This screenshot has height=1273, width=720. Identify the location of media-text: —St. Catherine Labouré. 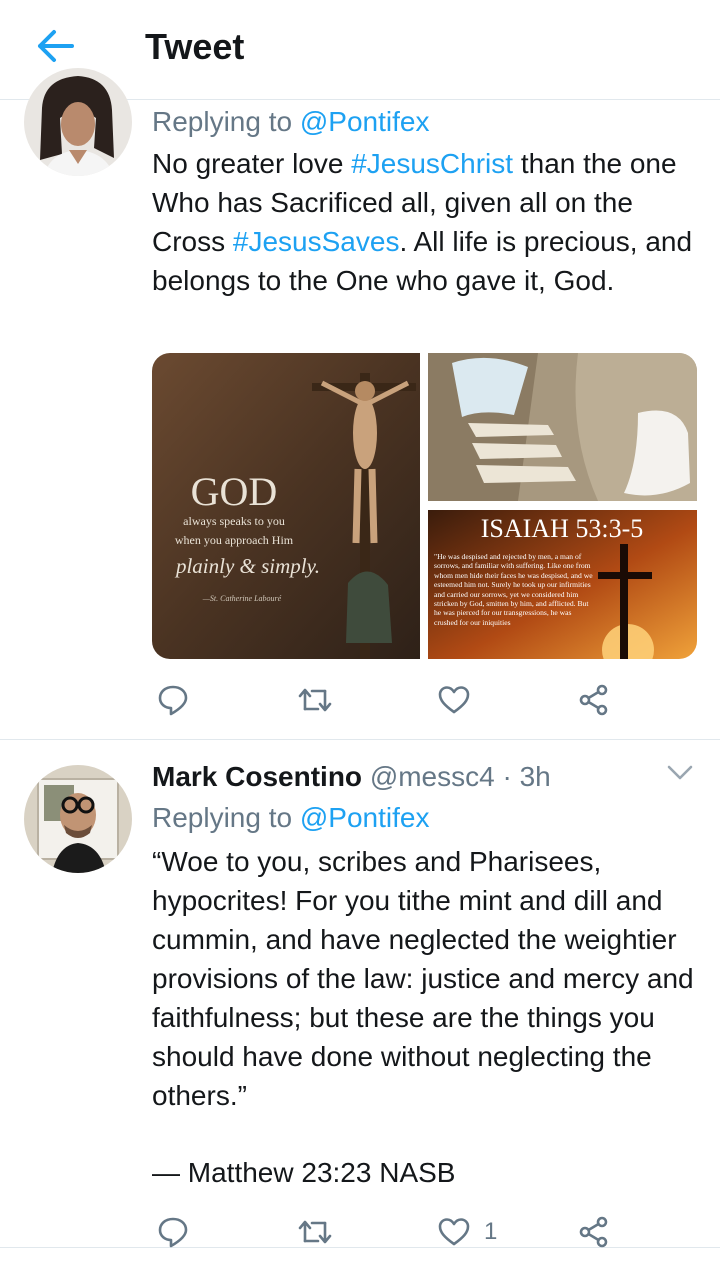
(242, 598).